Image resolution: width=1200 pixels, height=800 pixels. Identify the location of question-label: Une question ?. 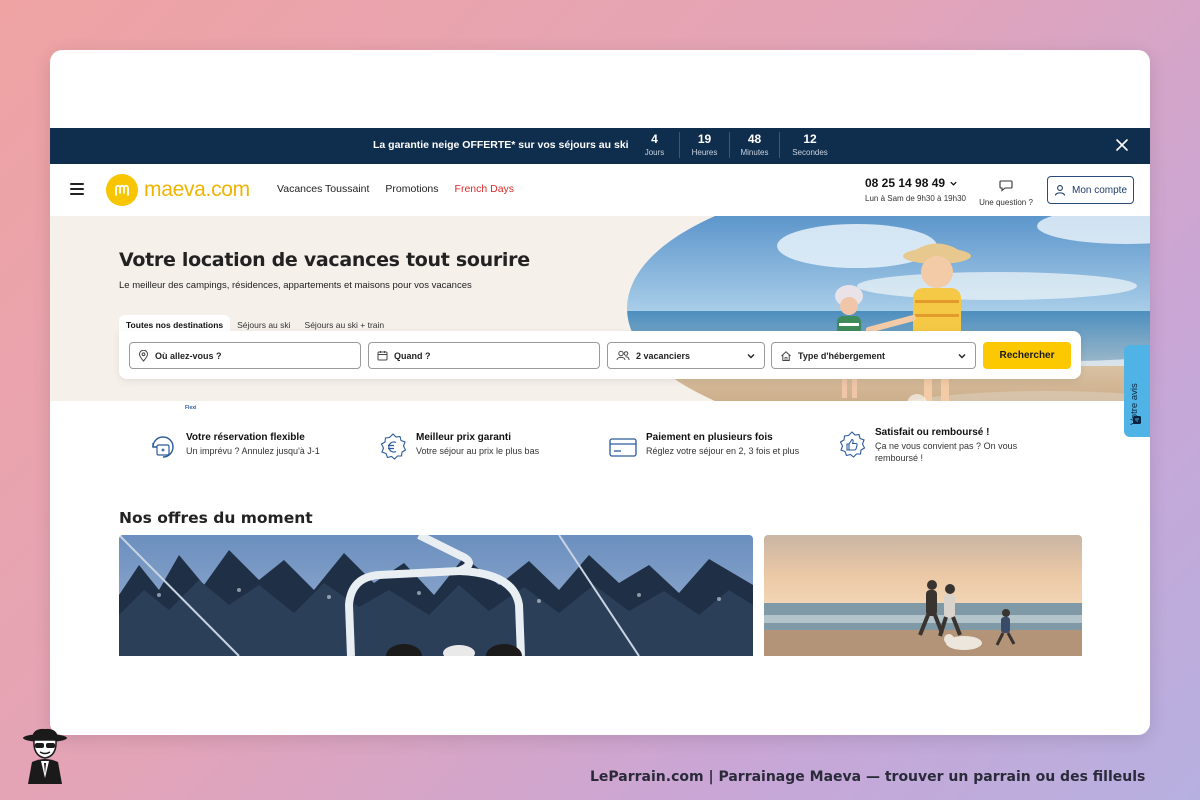
(1006, 202).